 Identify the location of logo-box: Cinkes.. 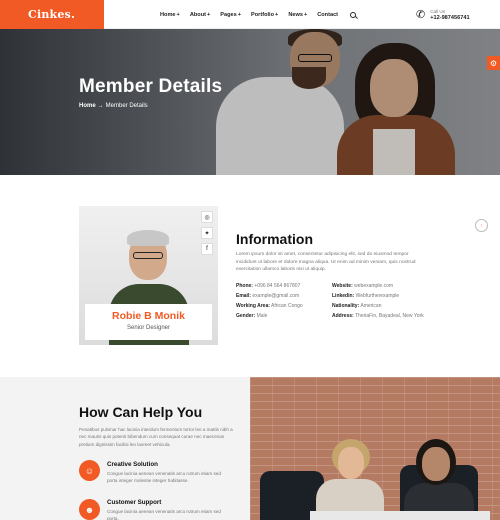
(52, 14).